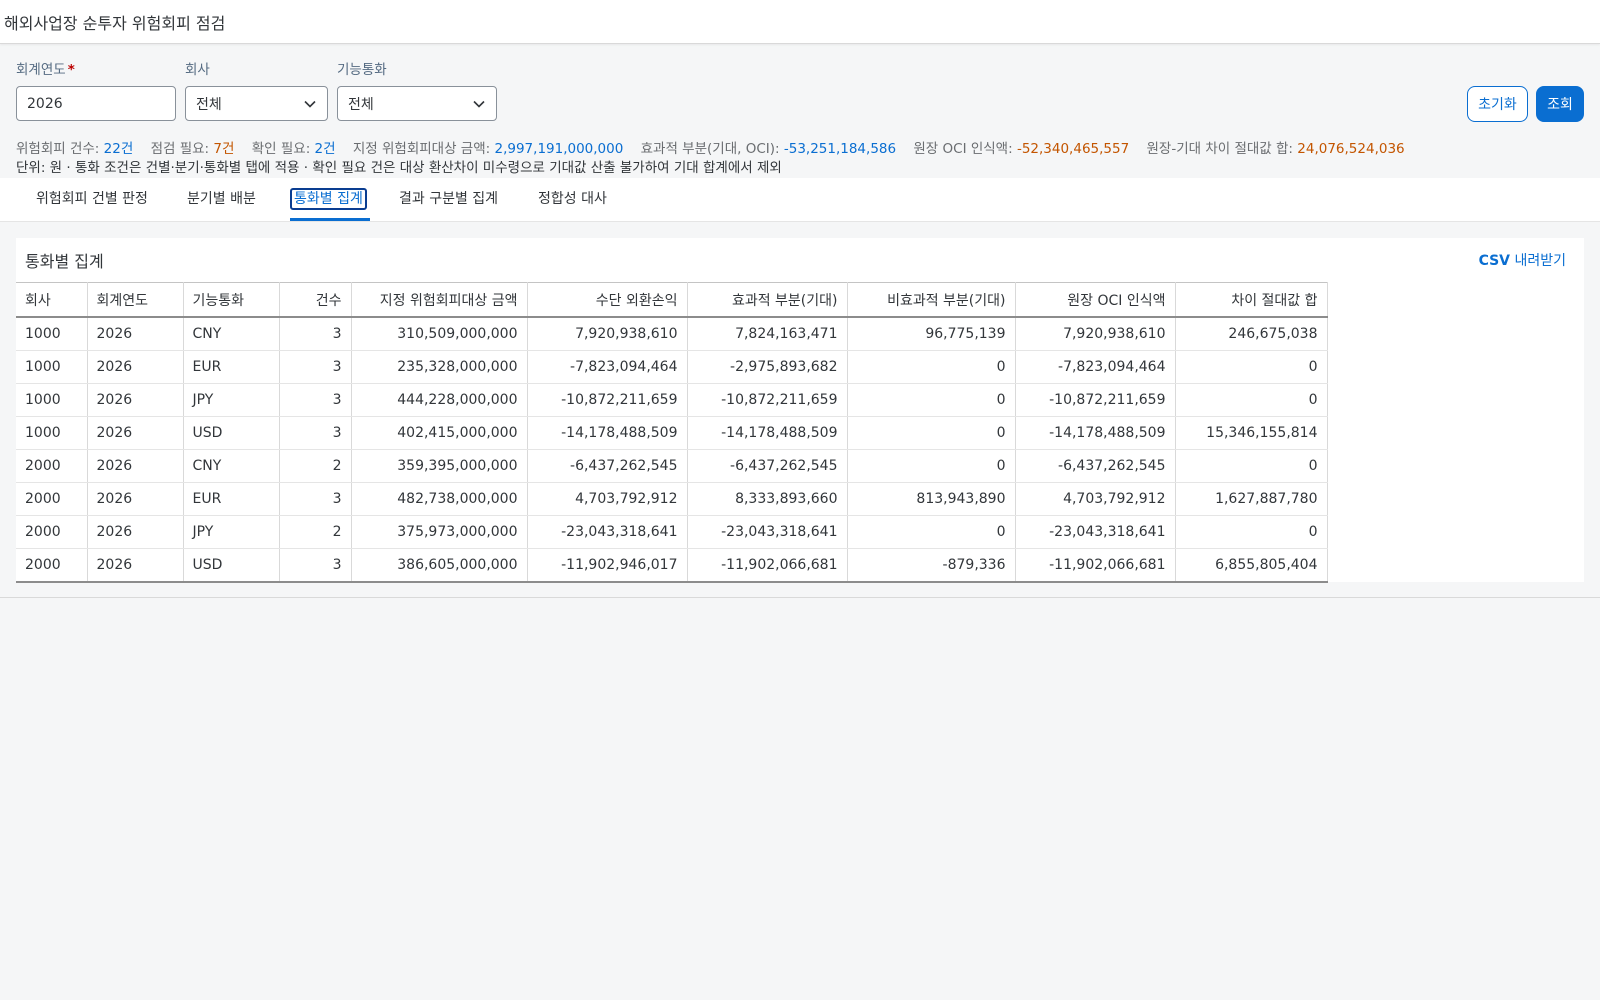 This screenshot has height=1000, width=1600. I want to click on content-divider, so click(800, 597).